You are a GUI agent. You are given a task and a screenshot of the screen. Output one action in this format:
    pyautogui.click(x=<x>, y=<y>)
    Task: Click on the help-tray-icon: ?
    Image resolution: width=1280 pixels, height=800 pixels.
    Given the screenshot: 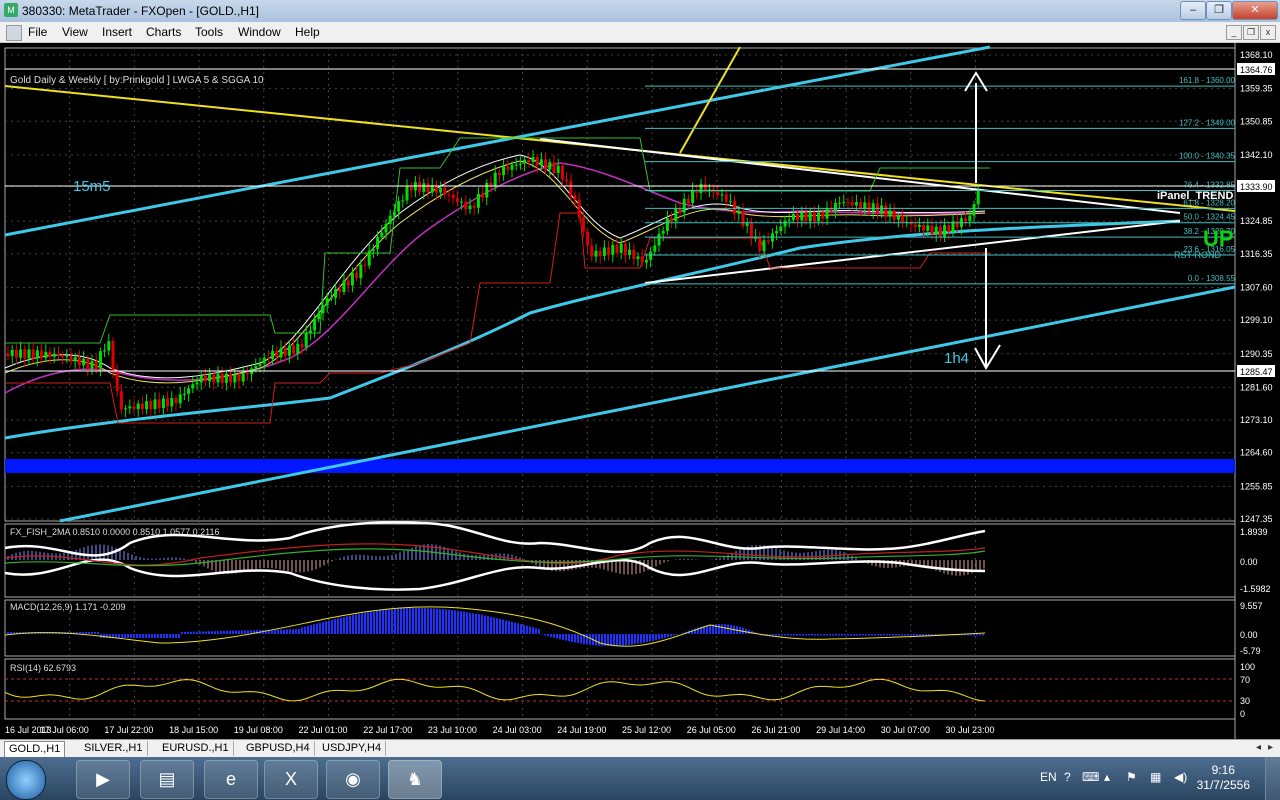 What is the action you would take?
    pyautogui.click(x=1067, y=777)
    